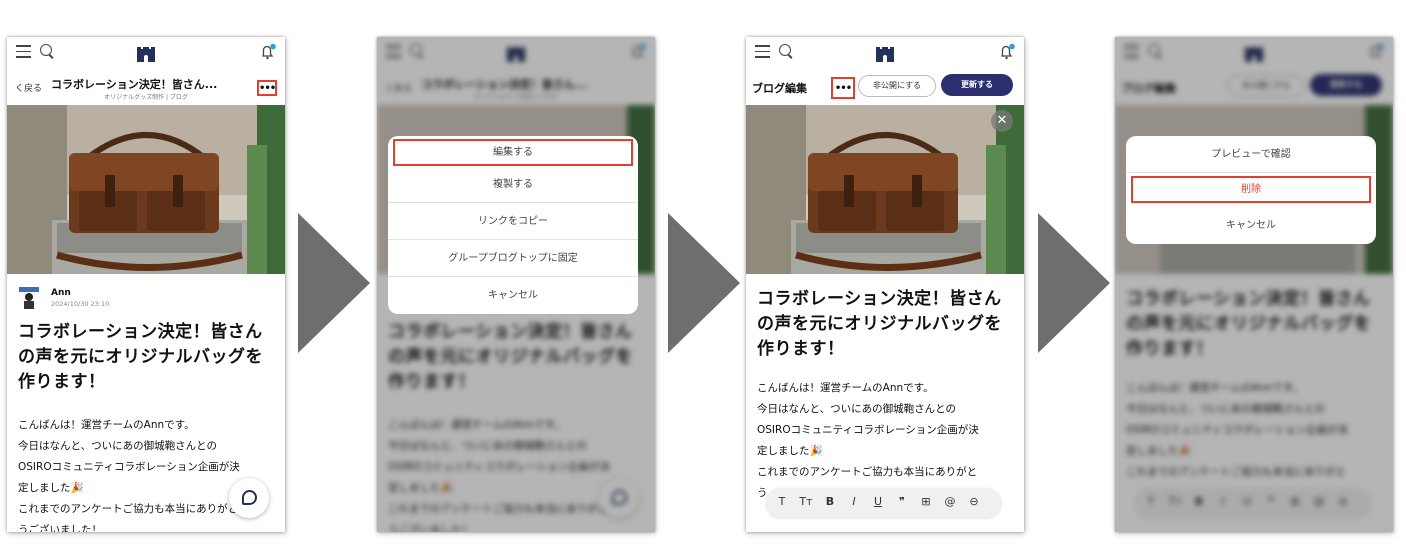 Image resolution: width=1406 pixels, height=552 pixels. Describe the element at coordinates (129, 467) in the screenshot. I see `post-body-line: OSIROコミュニティコラボレーション企画が決` at that location.